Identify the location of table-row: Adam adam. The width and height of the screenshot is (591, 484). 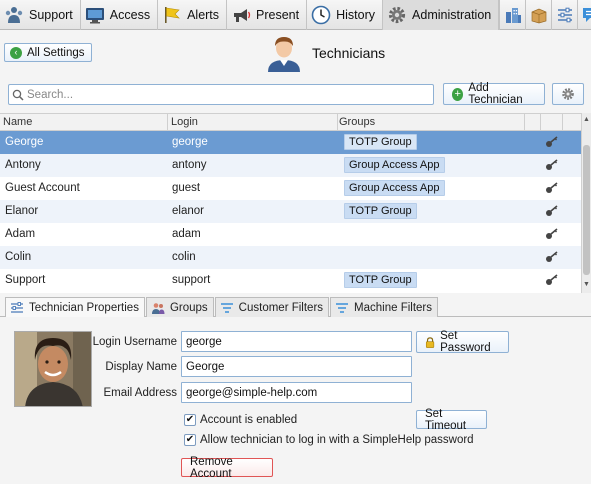
(290, 234).